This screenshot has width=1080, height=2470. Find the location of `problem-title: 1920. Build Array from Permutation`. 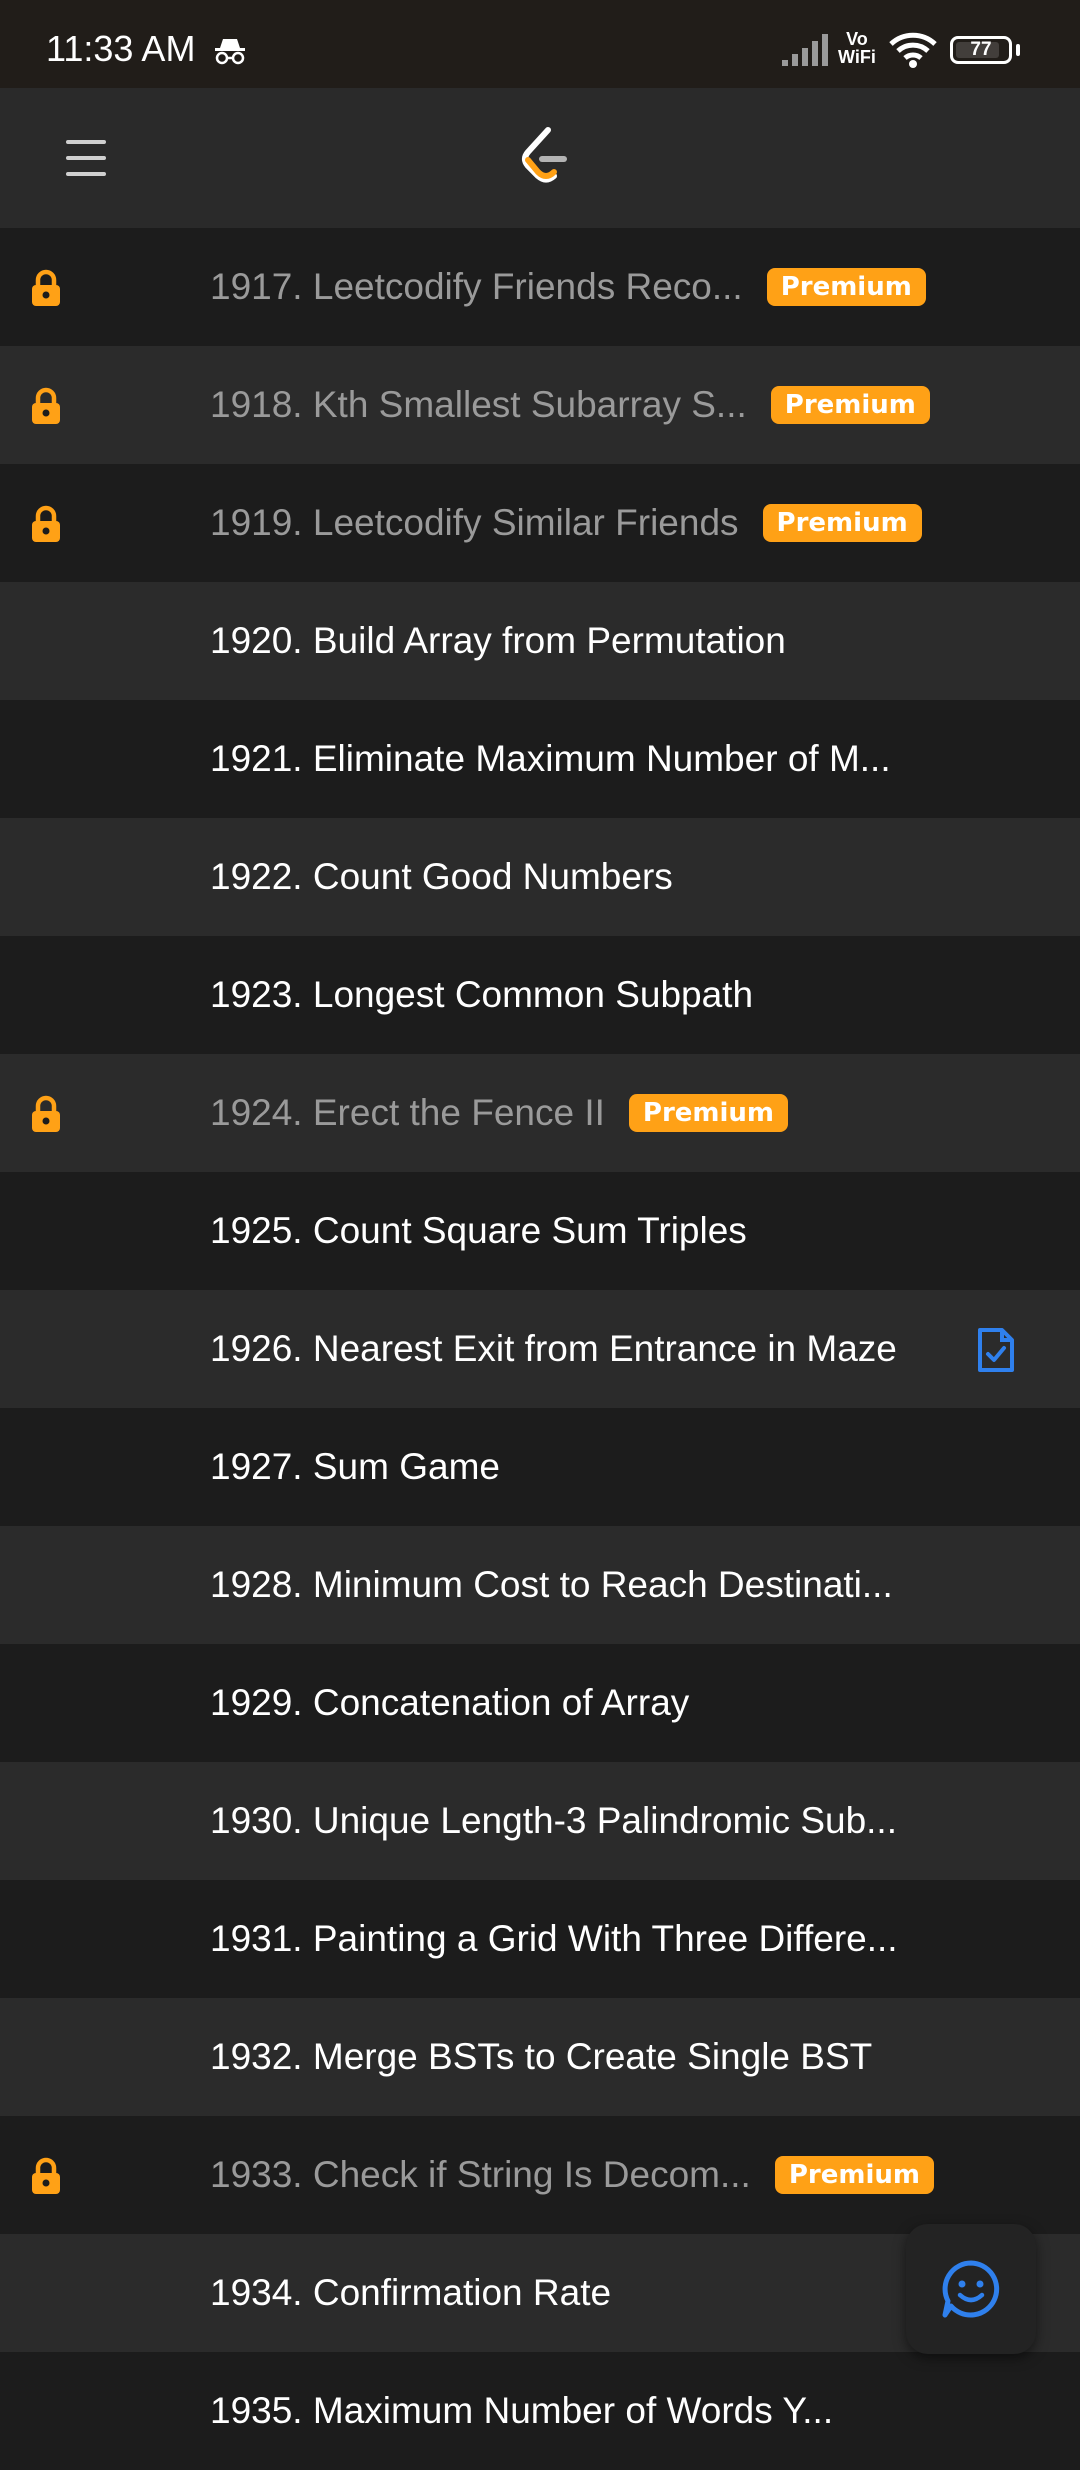

problem-title: 1920. Build Array from Permutation is located at coordinates (498, 641).